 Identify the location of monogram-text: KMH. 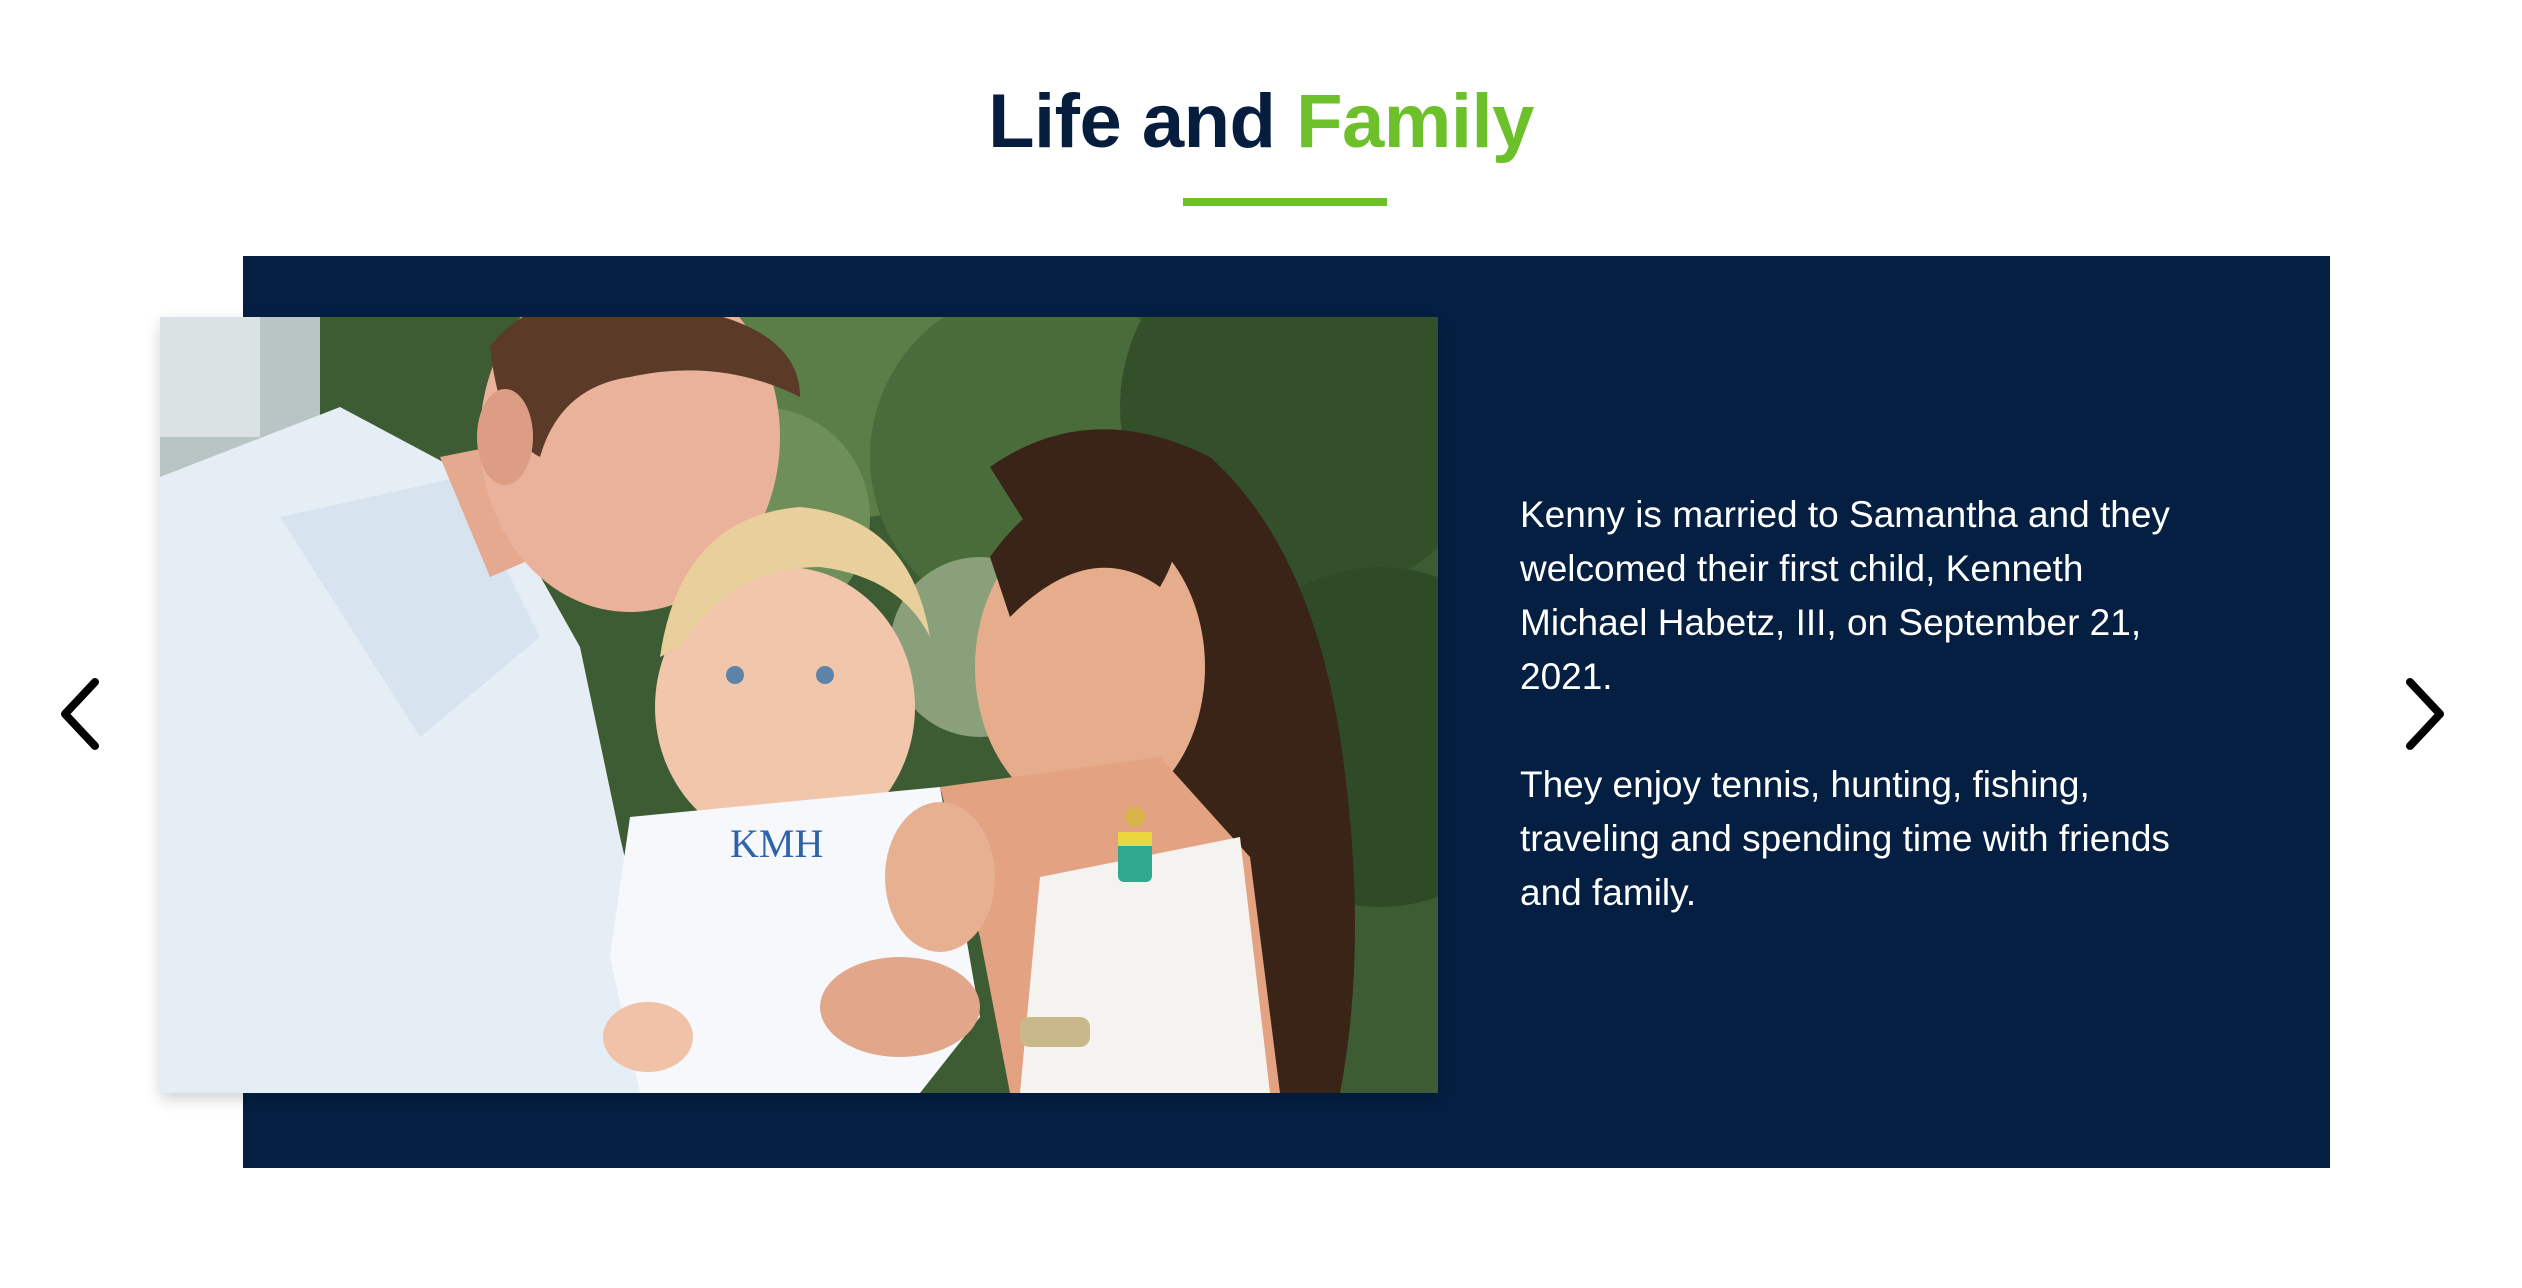
(776, 843).